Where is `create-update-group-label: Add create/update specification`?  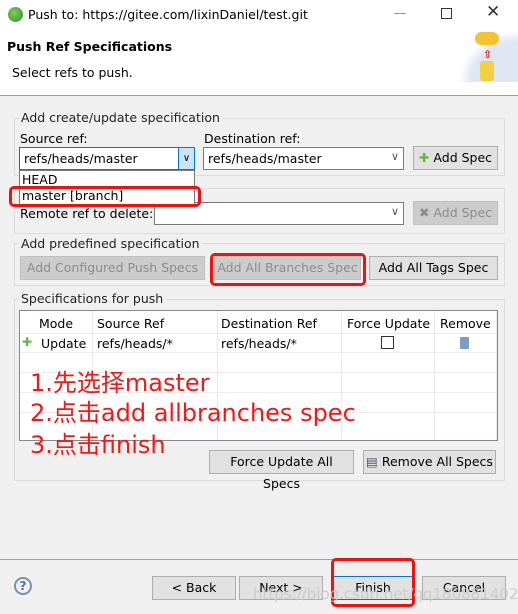
create-update-group-label: Add create/update specification is located at coordinates (120, 117).